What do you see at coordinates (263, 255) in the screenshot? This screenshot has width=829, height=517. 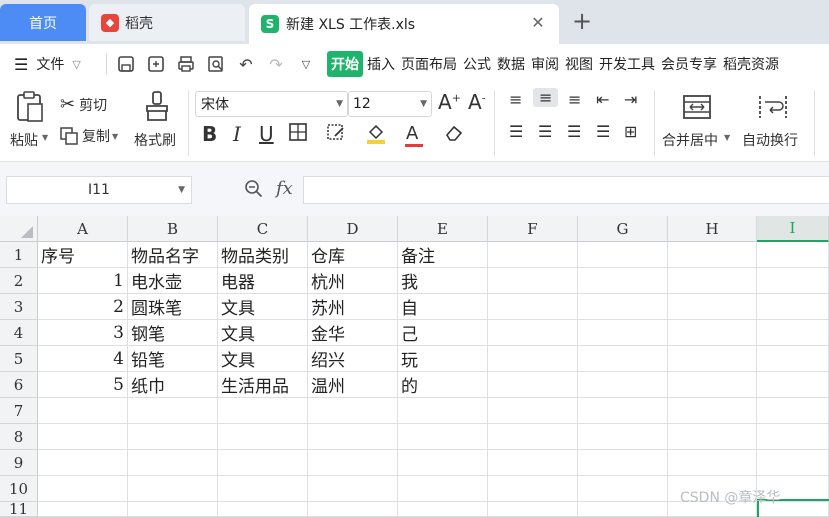 I see `cell-c1: 物品类别` at bounding box center [263, 255].